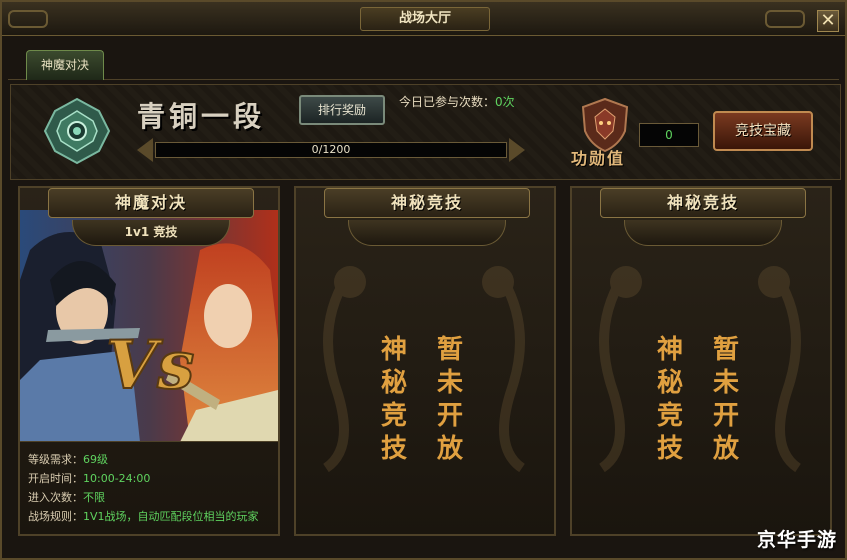  I want to click on info-row-open-time: 开启时间：10:00-24:00, so click(153, 478).